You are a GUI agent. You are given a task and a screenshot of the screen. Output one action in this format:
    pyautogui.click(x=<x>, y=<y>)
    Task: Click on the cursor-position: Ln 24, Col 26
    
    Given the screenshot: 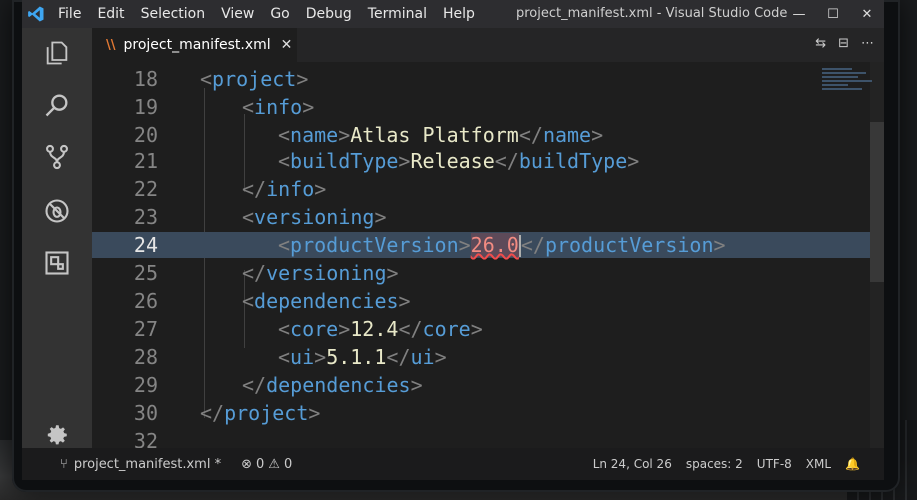 What is the action you would take?
    pyautogui.click(x=632, y=464)
    